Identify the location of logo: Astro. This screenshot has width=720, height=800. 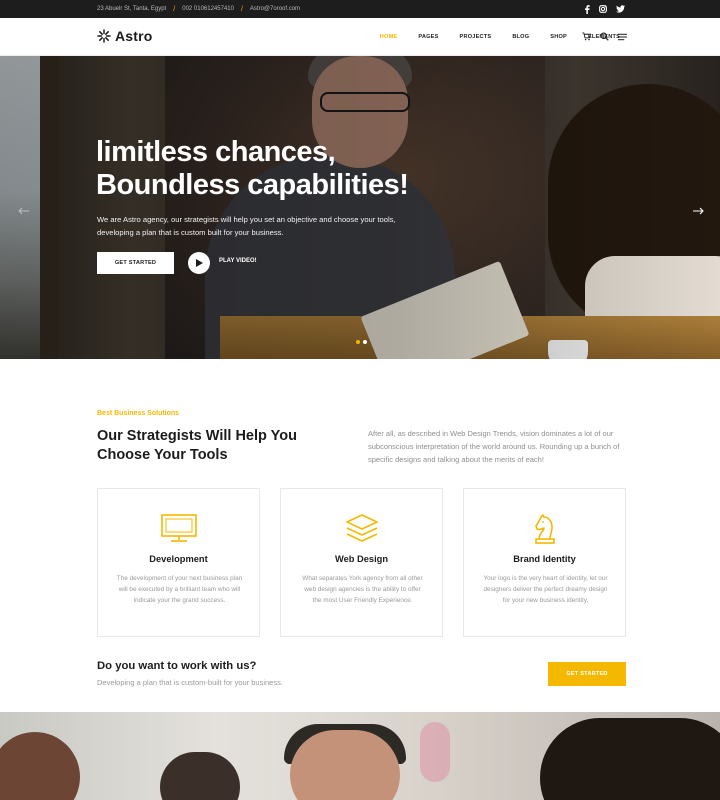
(125, 36).